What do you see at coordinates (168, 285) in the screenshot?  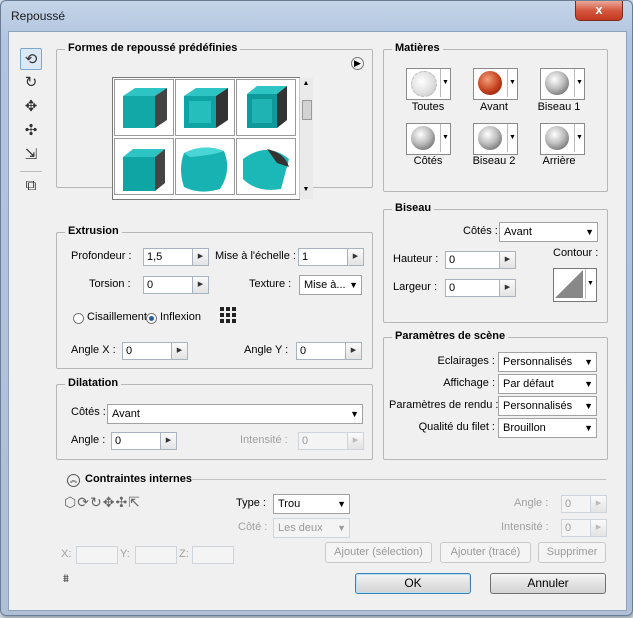 I see `twist-field: 0` at bounding box center [168, 285].